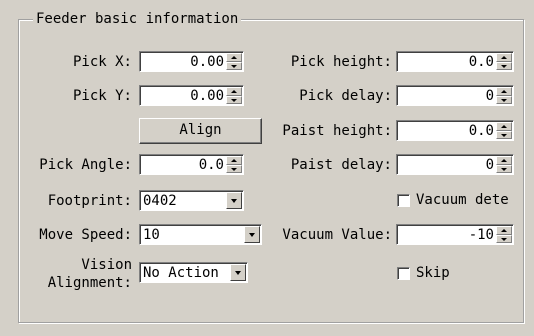 This screenshot has width=534, height=336. Describe the element at coordinates (341, 62) in the screenshot. I see `pick-height-label: Pick height:` at that location.